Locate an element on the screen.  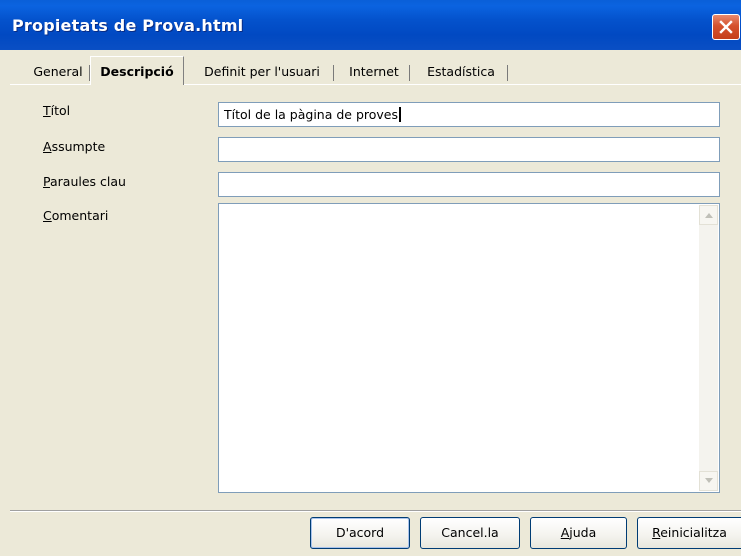
title-label: Títol is located at coordinates (57, 110).